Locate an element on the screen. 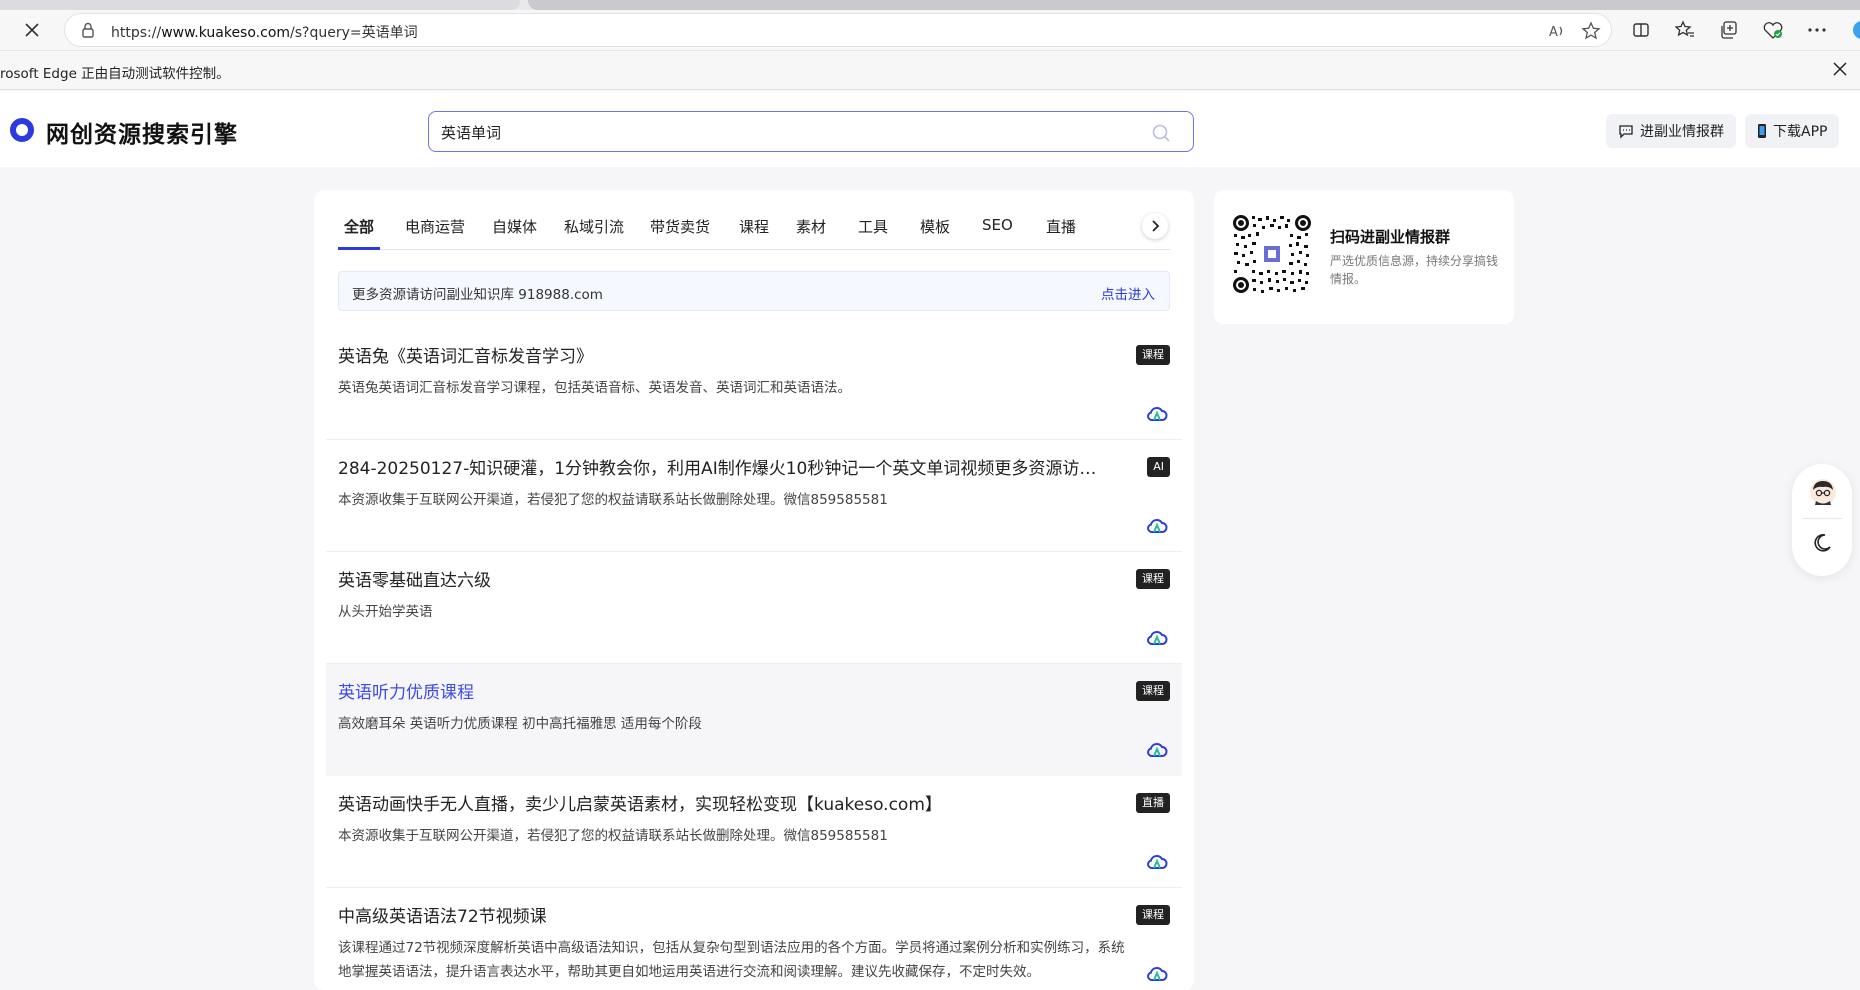  qr-group-card: 扫码进副业情报群 严选优质信息源，持续分享搞钱情报。 is located at coordinates (1364, 257).